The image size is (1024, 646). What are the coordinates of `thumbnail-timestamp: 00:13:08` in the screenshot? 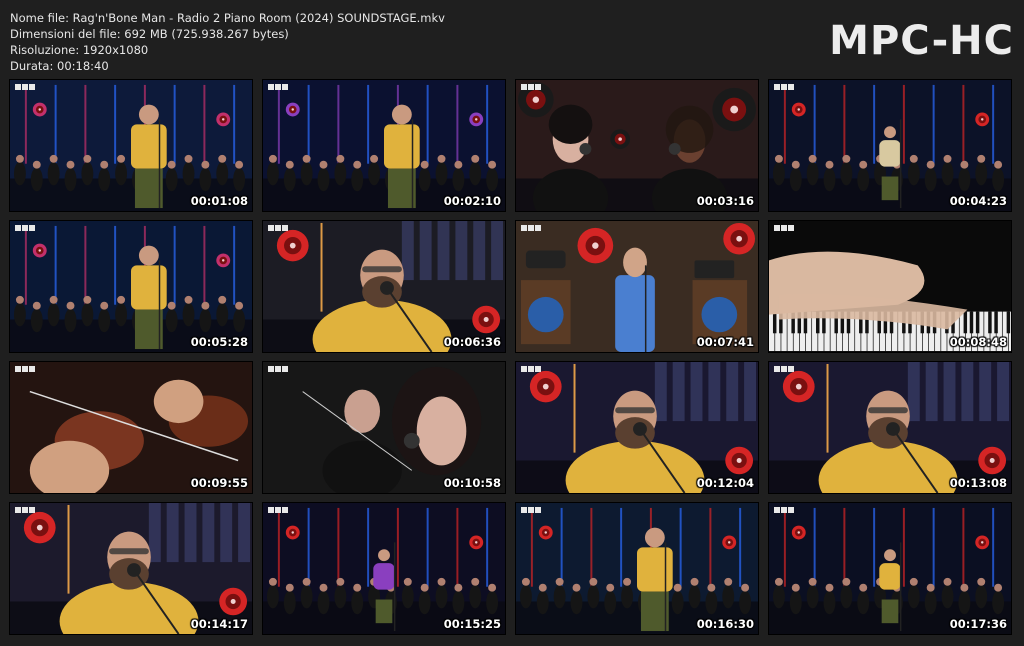 It's located at (978, 483).